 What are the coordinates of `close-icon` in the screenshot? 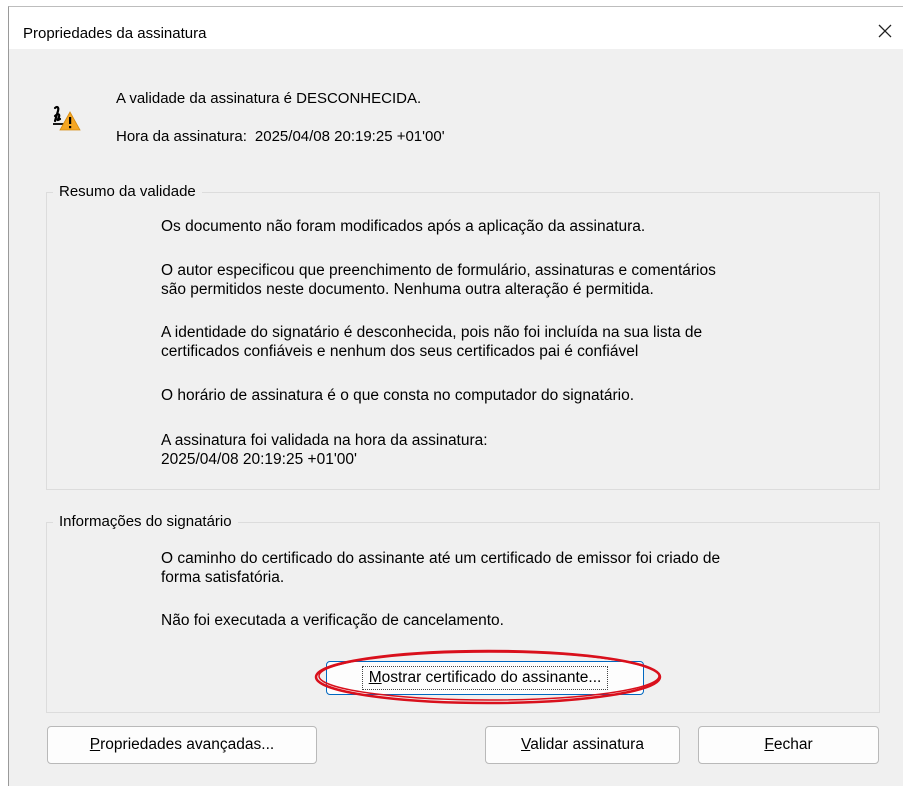 It's located at (885, 31).